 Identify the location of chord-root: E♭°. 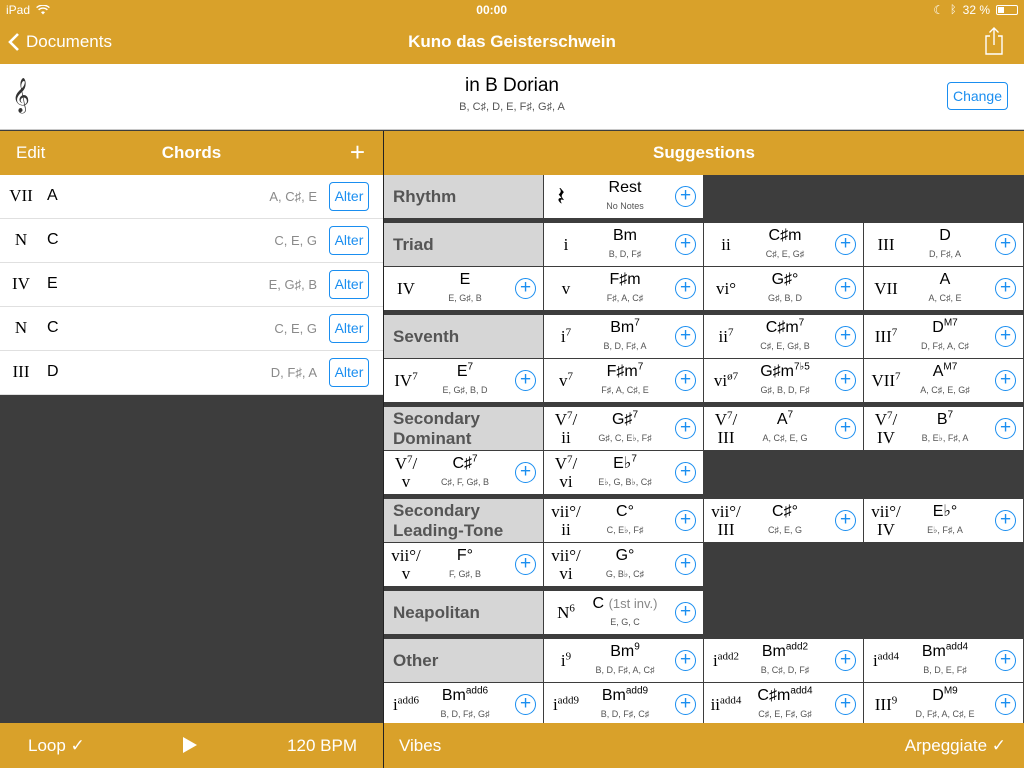
(945, 511).